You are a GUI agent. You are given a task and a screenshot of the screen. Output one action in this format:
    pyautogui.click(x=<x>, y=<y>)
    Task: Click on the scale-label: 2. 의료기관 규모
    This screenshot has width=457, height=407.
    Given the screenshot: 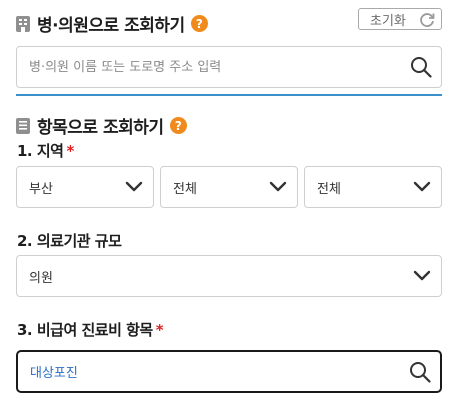 What is the action you would take?
    pyautogui.click(x=69, y=241)
    